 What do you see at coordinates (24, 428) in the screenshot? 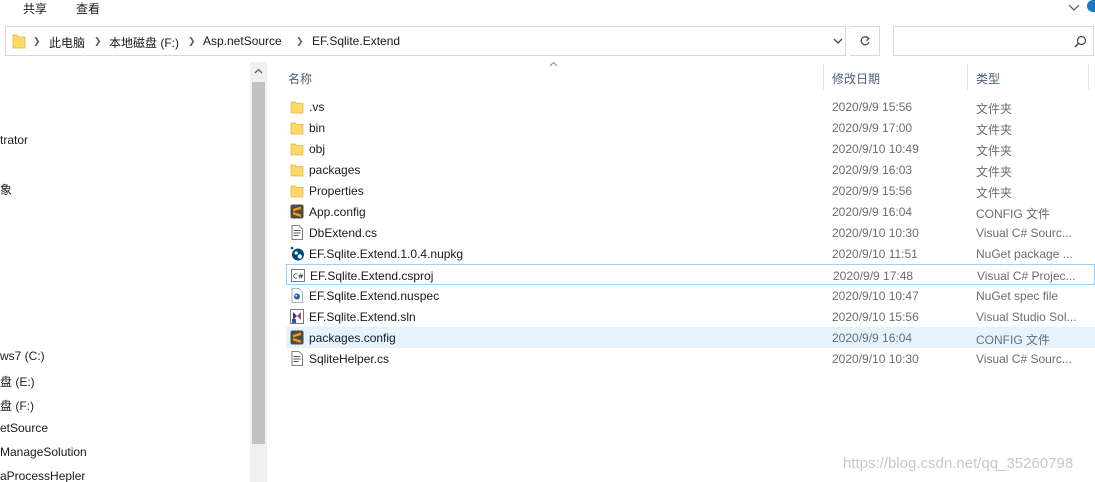
I see `nav-item-aspnetsource: etSource` at bounding box center [24, 428].